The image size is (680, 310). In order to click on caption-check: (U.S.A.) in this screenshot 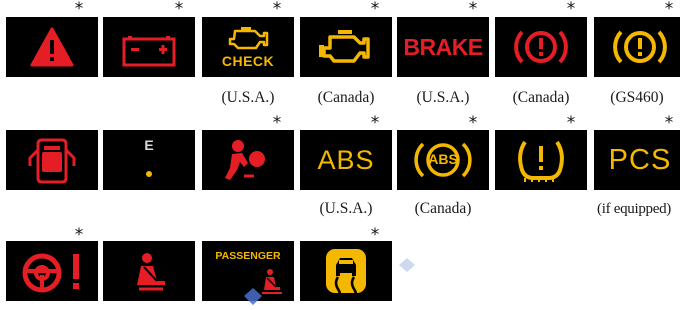, I will do `click(248, 97)`.